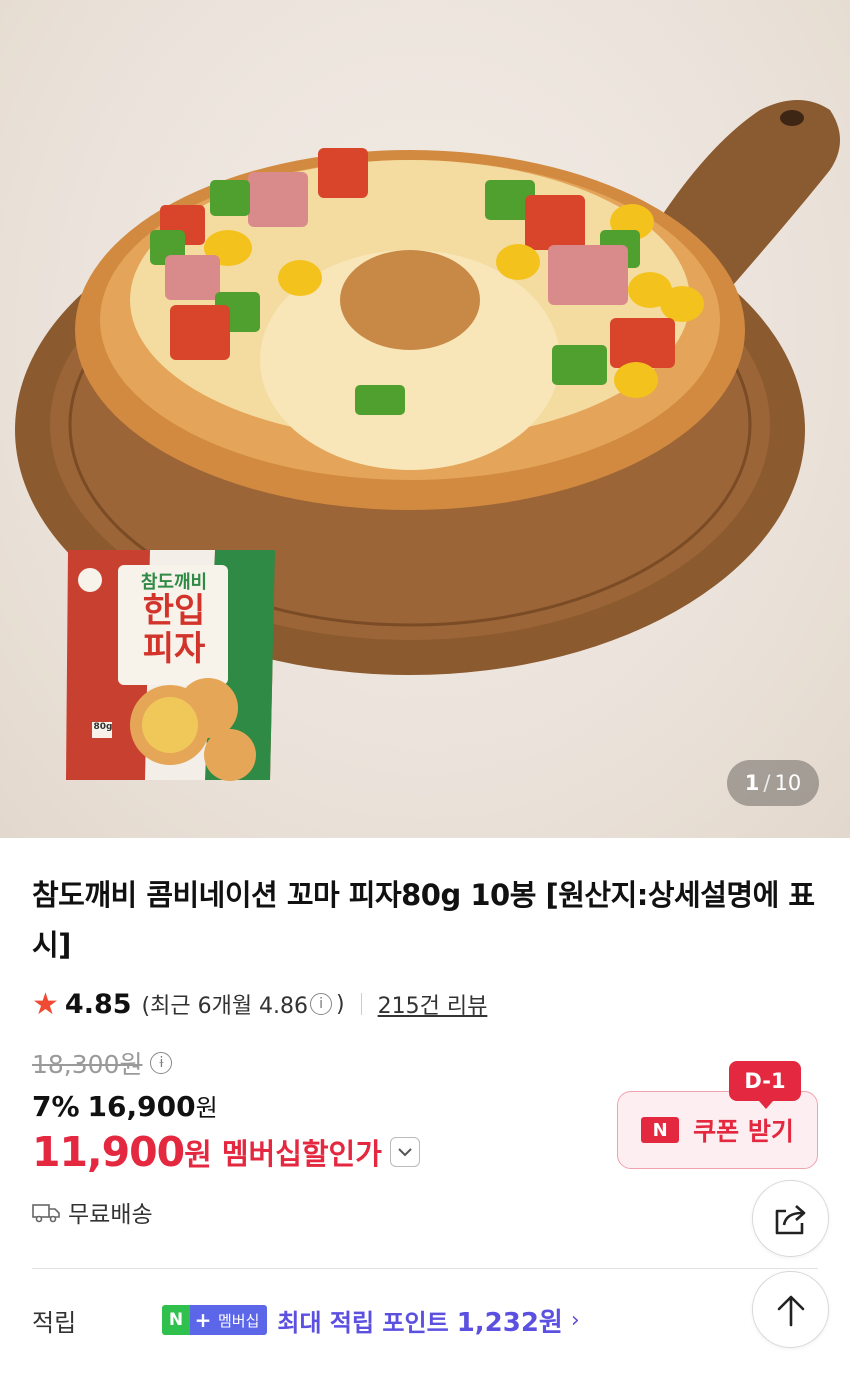  Describe the element at coordinates (340, 1004) in the screenshot. I see `recent-rating-close: )` at that location.